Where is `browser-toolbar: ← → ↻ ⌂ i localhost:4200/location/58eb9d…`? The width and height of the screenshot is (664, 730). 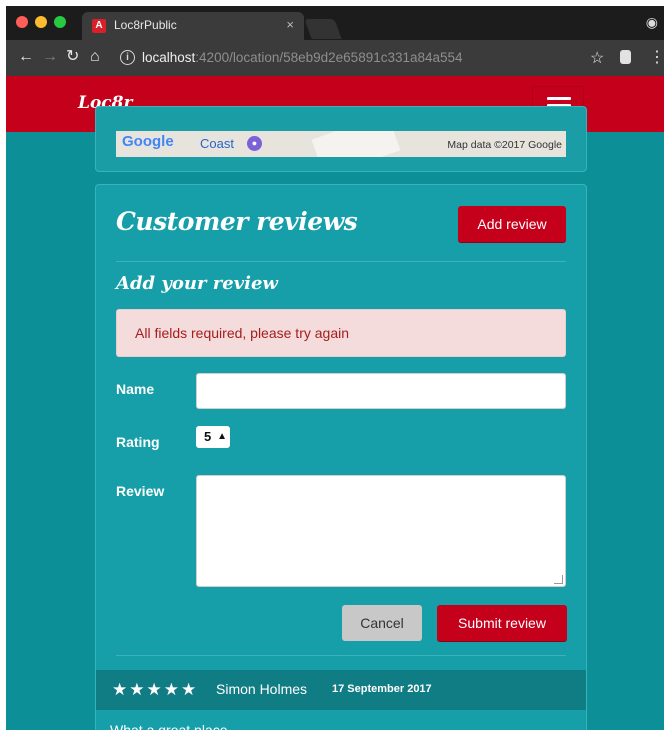 browser-toolbar: ← → ↻ ⌂ i localhost:4200/location/58eb9d… is located at coordinates (335, 58).